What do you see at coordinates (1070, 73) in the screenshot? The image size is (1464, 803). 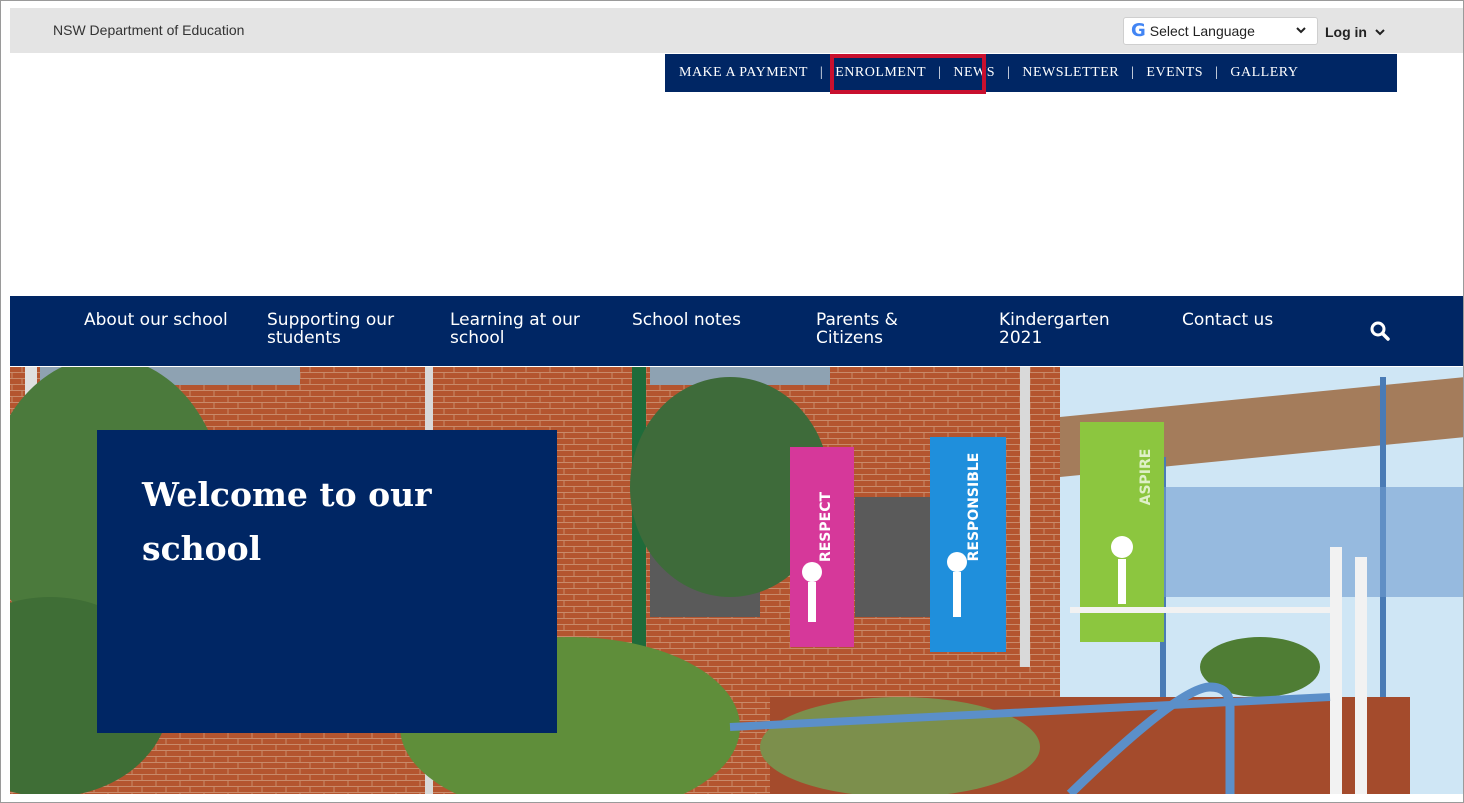 I see `top-nav-newsletter: NEWSLETTER` at bounding box center [1070, 73].